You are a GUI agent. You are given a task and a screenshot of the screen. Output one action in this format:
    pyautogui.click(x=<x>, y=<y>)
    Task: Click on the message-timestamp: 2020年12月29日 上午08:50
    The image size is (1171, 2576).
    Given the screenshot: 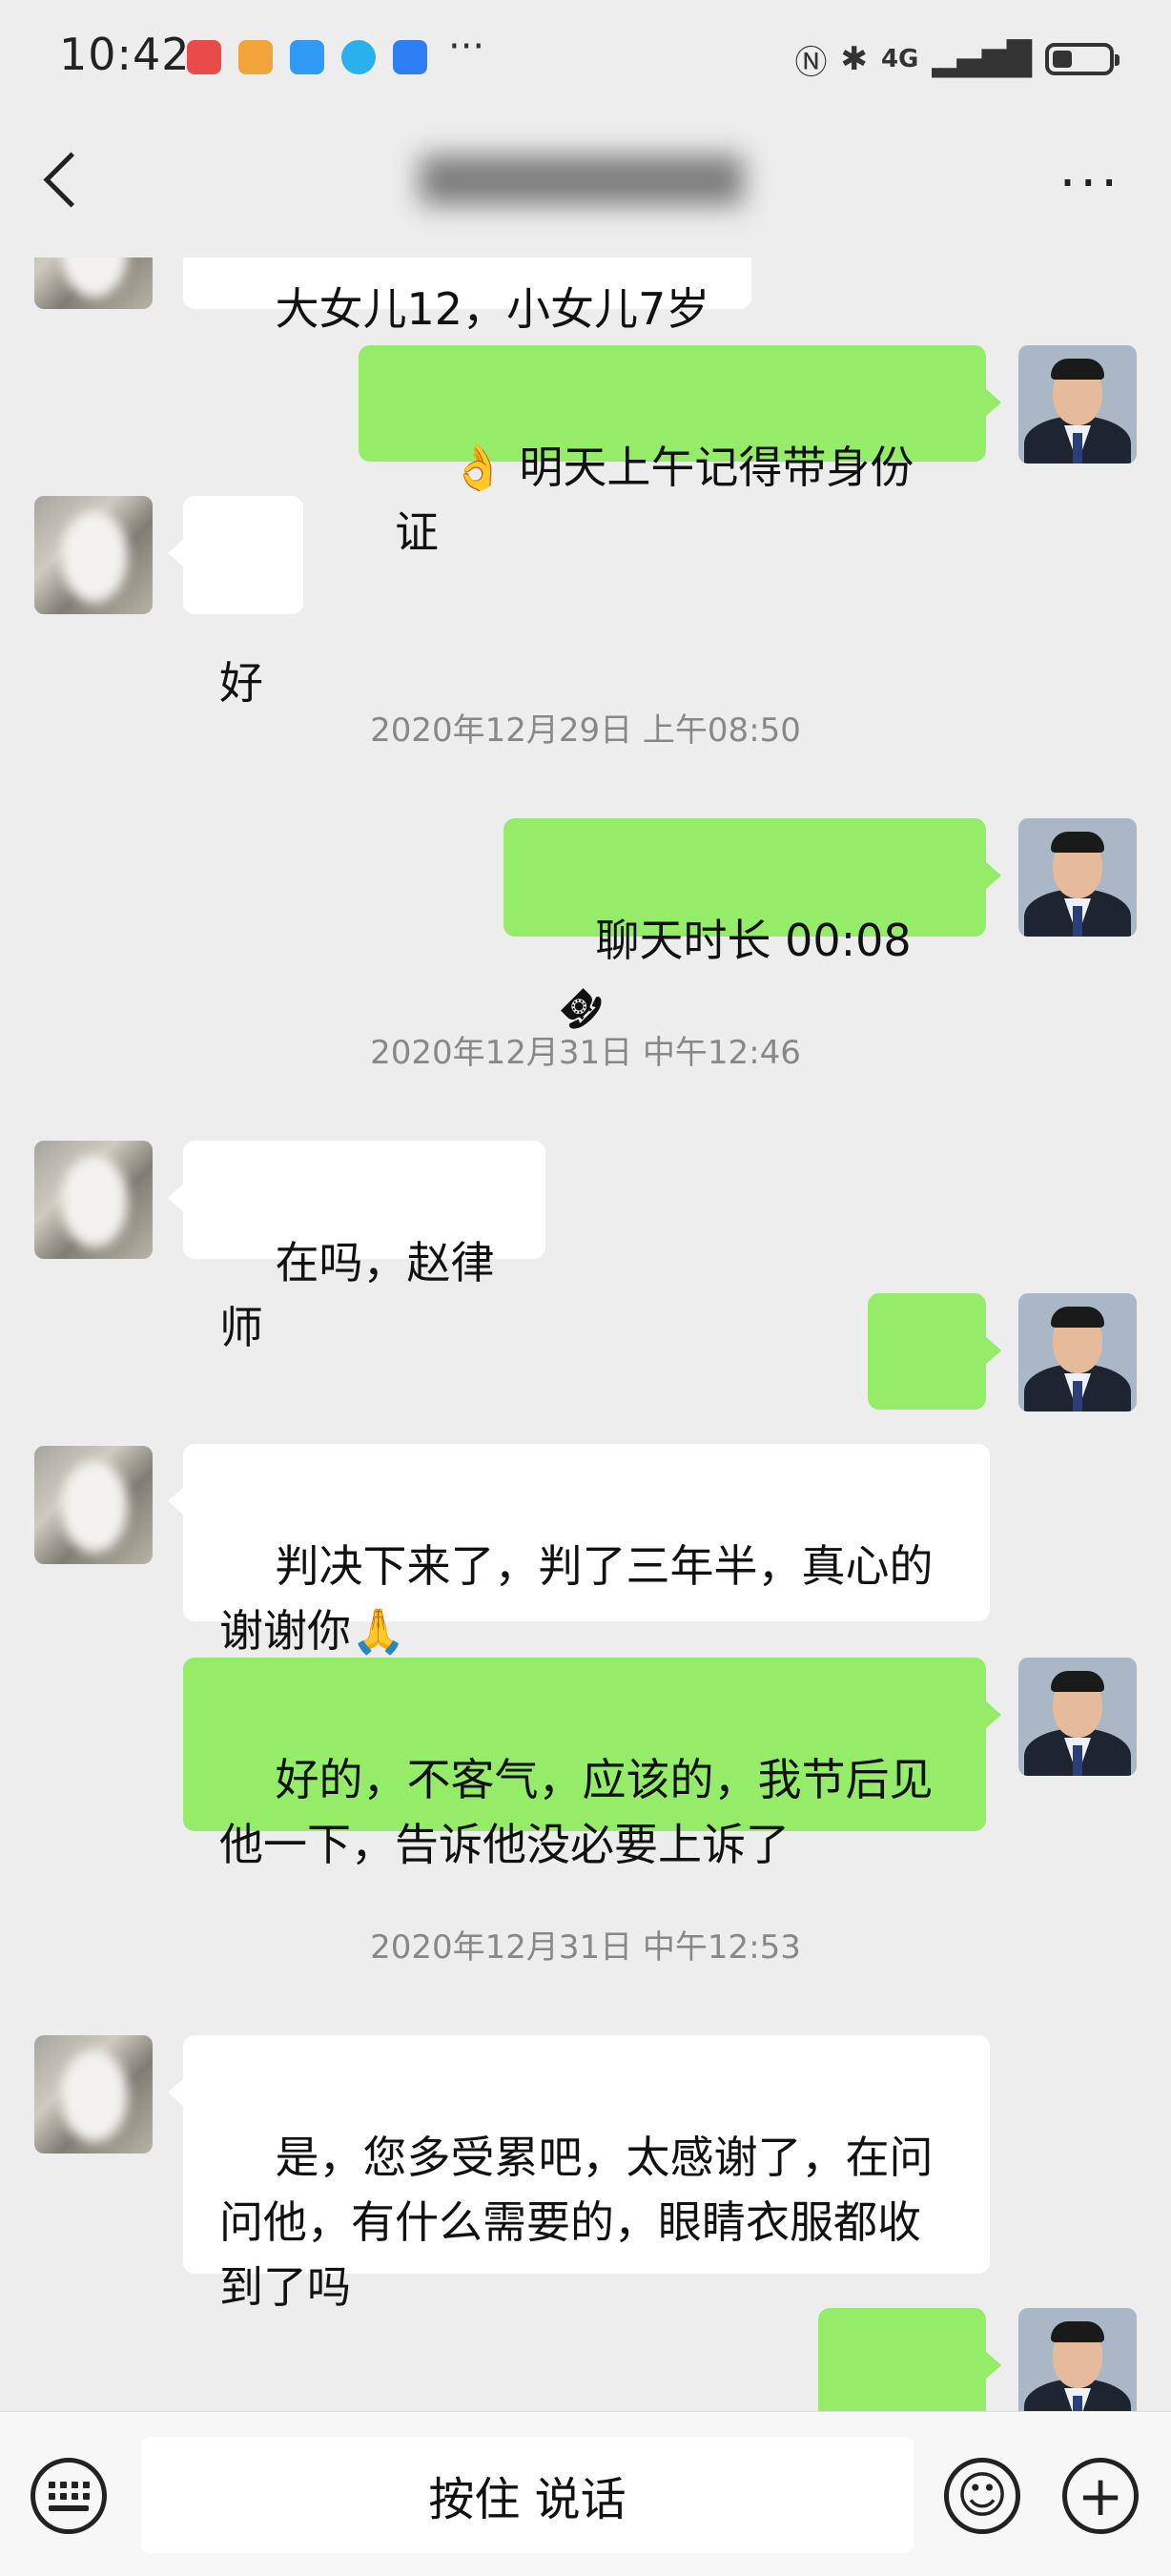 What is the action you would take?
    pyautogui.click(x=585, y=730)
    